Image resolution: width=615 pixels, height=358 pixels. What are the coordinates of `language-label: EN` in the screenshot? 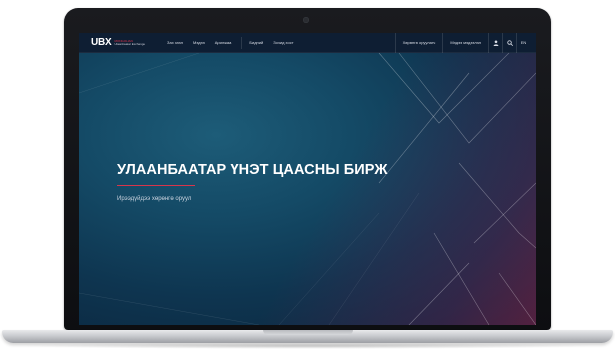 It's located at (523, 42).